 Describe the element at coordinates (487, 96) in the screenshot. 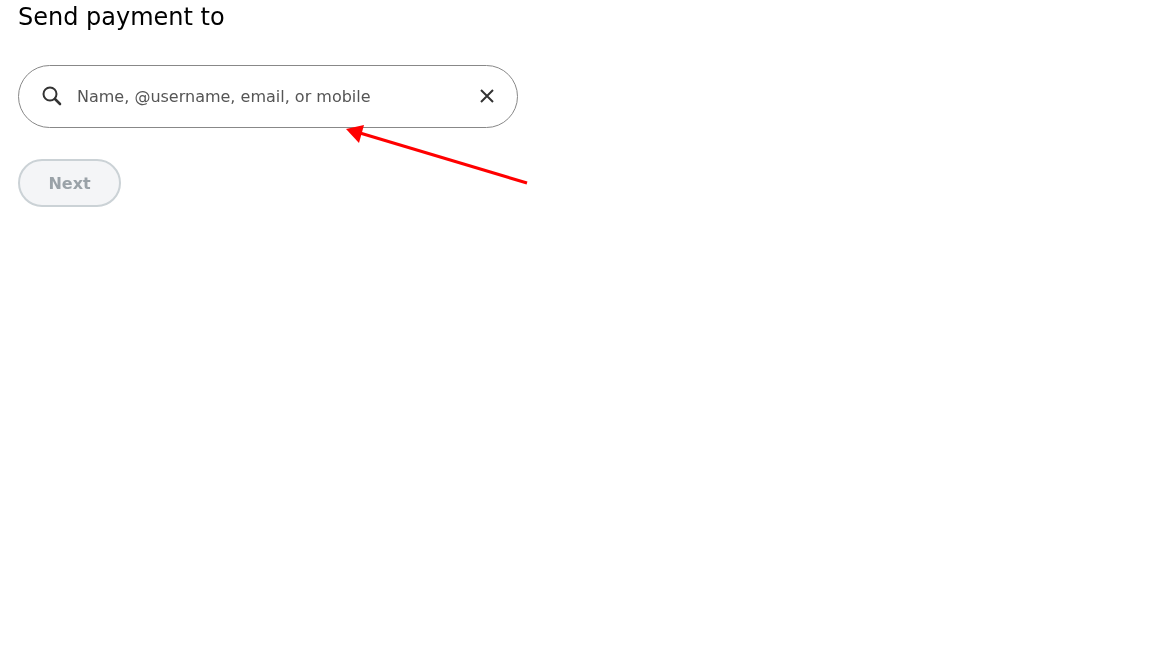

I see `close-icon` at that location.